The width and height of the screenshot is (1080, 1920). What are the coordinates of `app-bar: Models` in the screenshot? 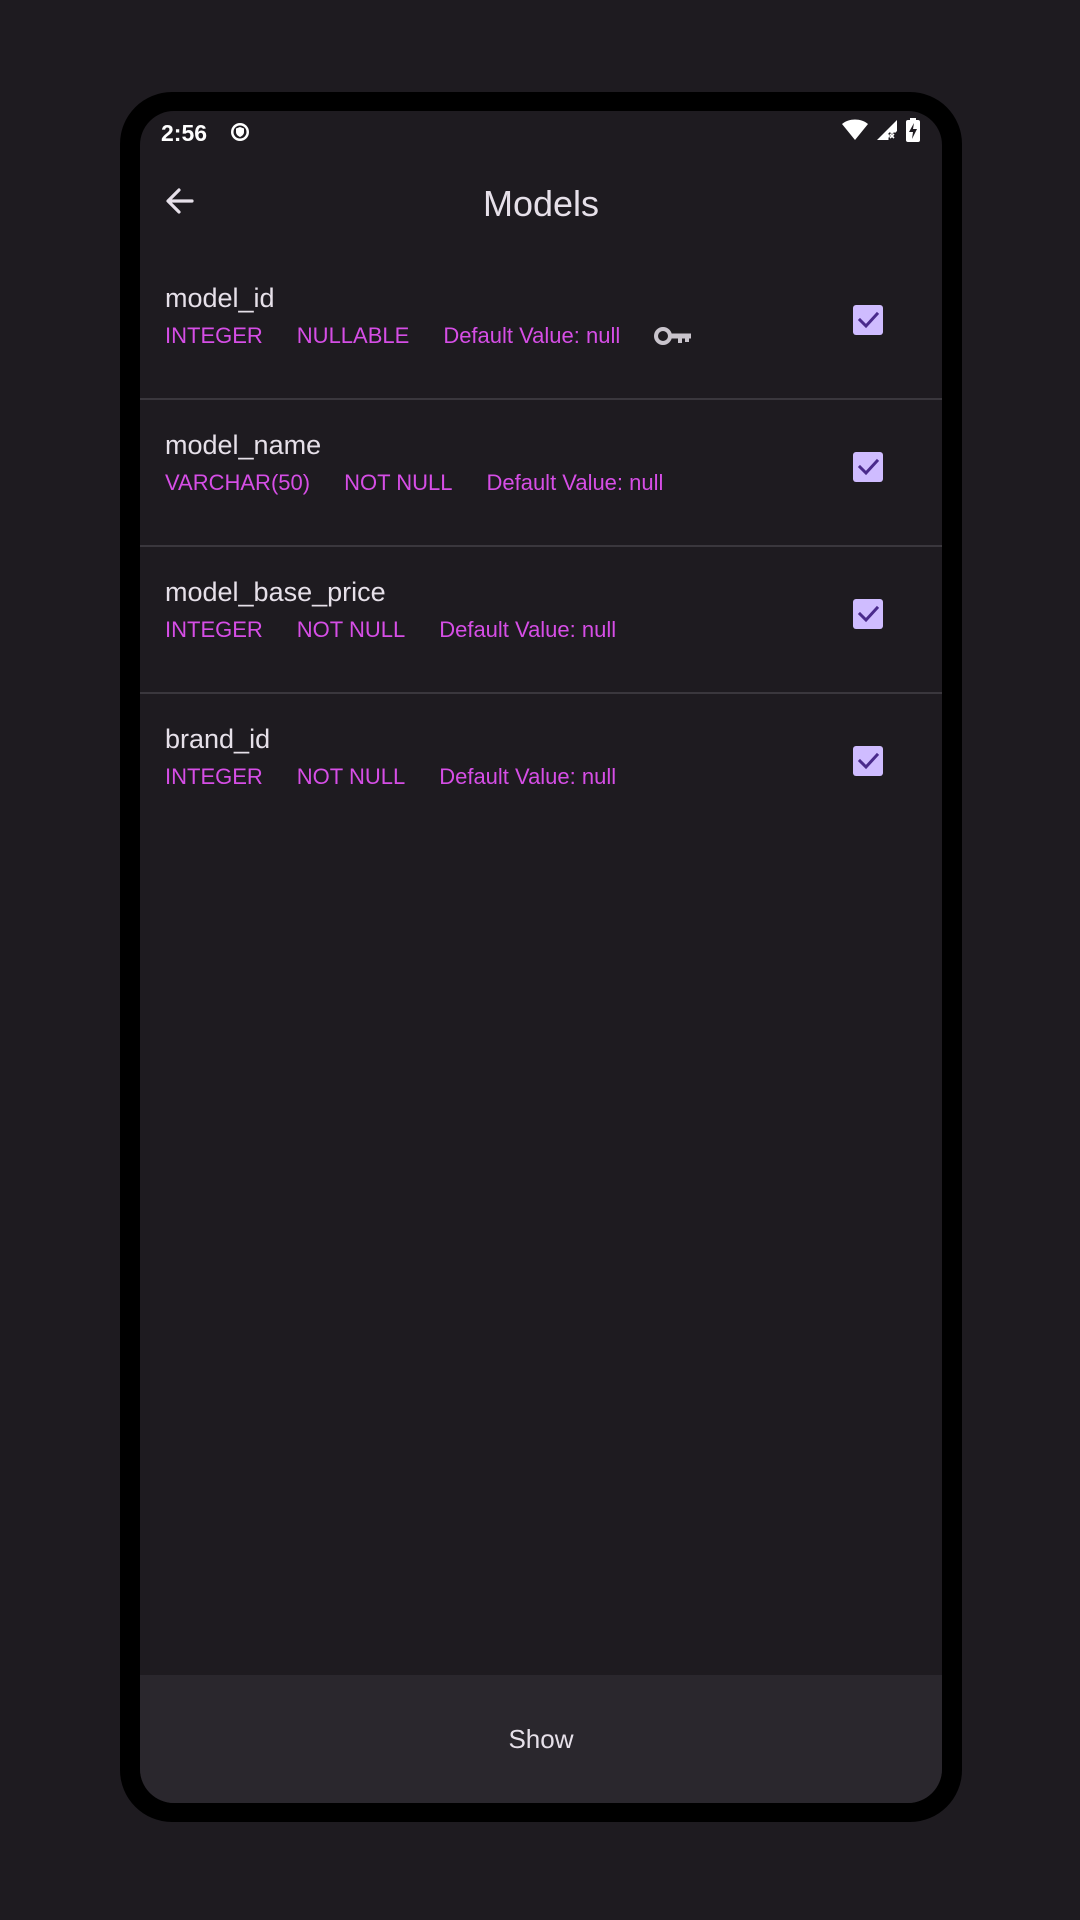 It's located at (541, 203).